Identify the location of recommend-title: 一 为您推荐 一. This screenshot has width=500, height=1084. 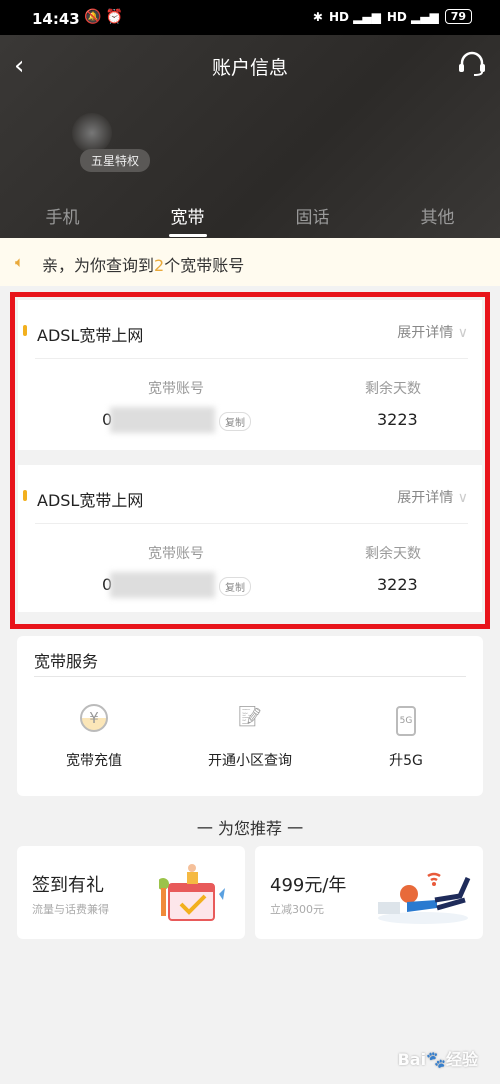
(250, 828).